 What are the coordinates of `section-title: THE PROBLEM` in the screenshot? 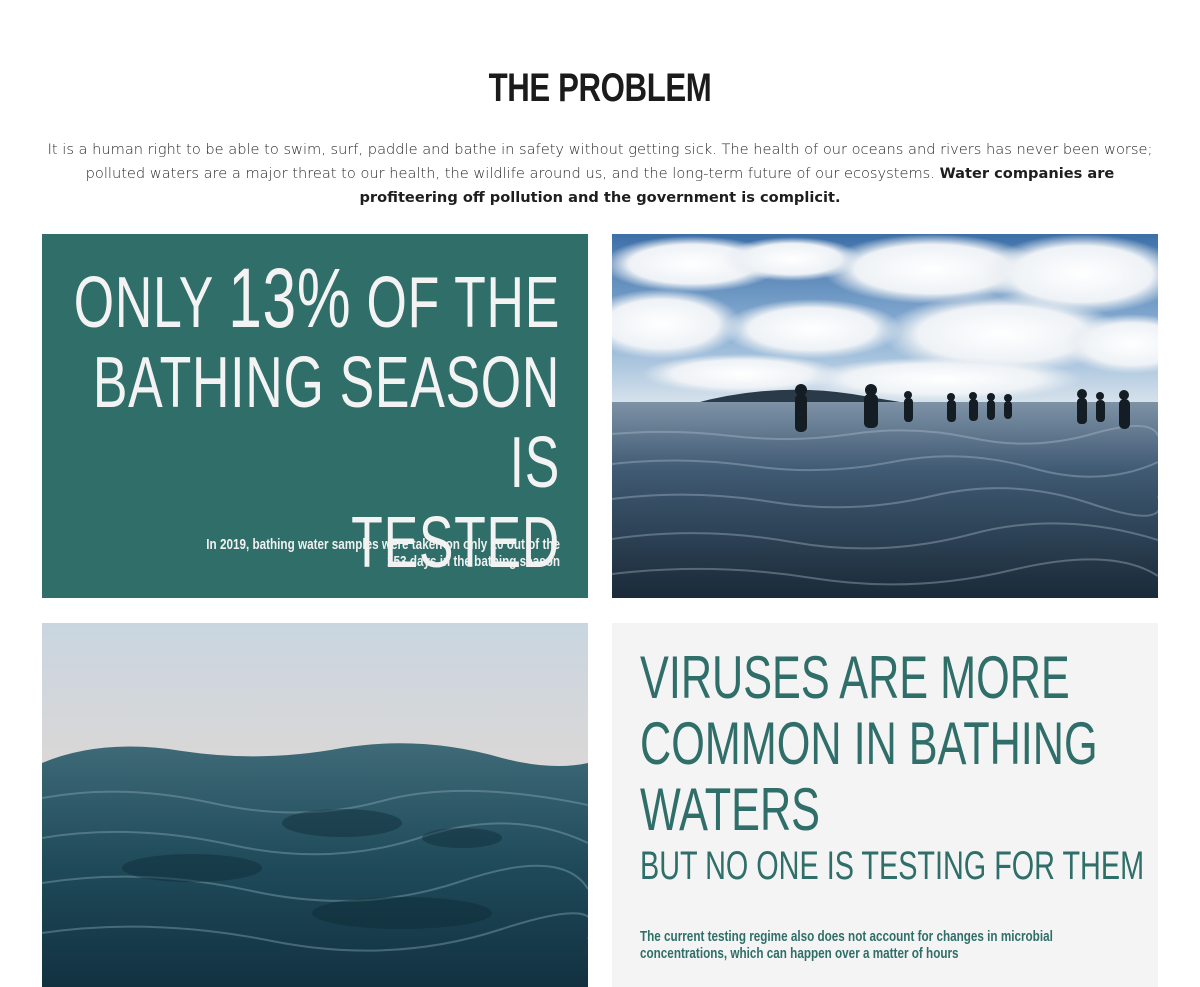 It's located at (600, 88).